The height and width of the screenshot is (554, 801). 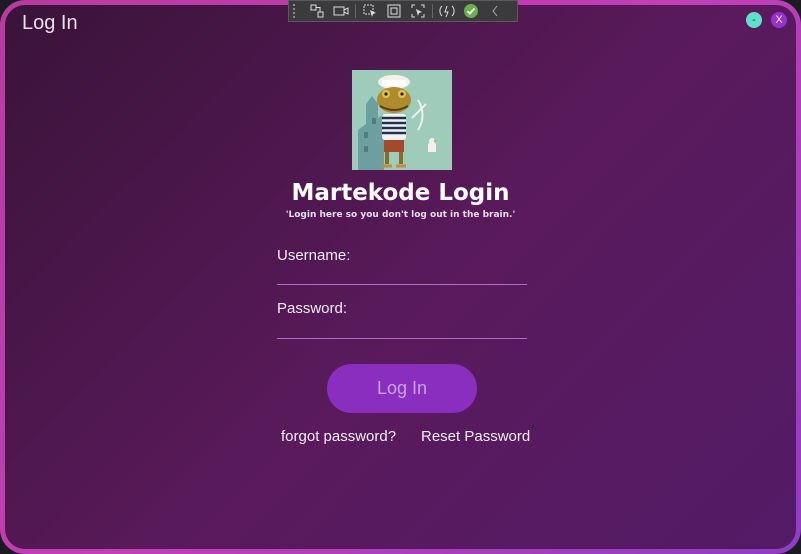 What do you see at coordinates (394, 11) in the screenshot?
I see `layout-adorners-icon` at bounding box center [394, 11].